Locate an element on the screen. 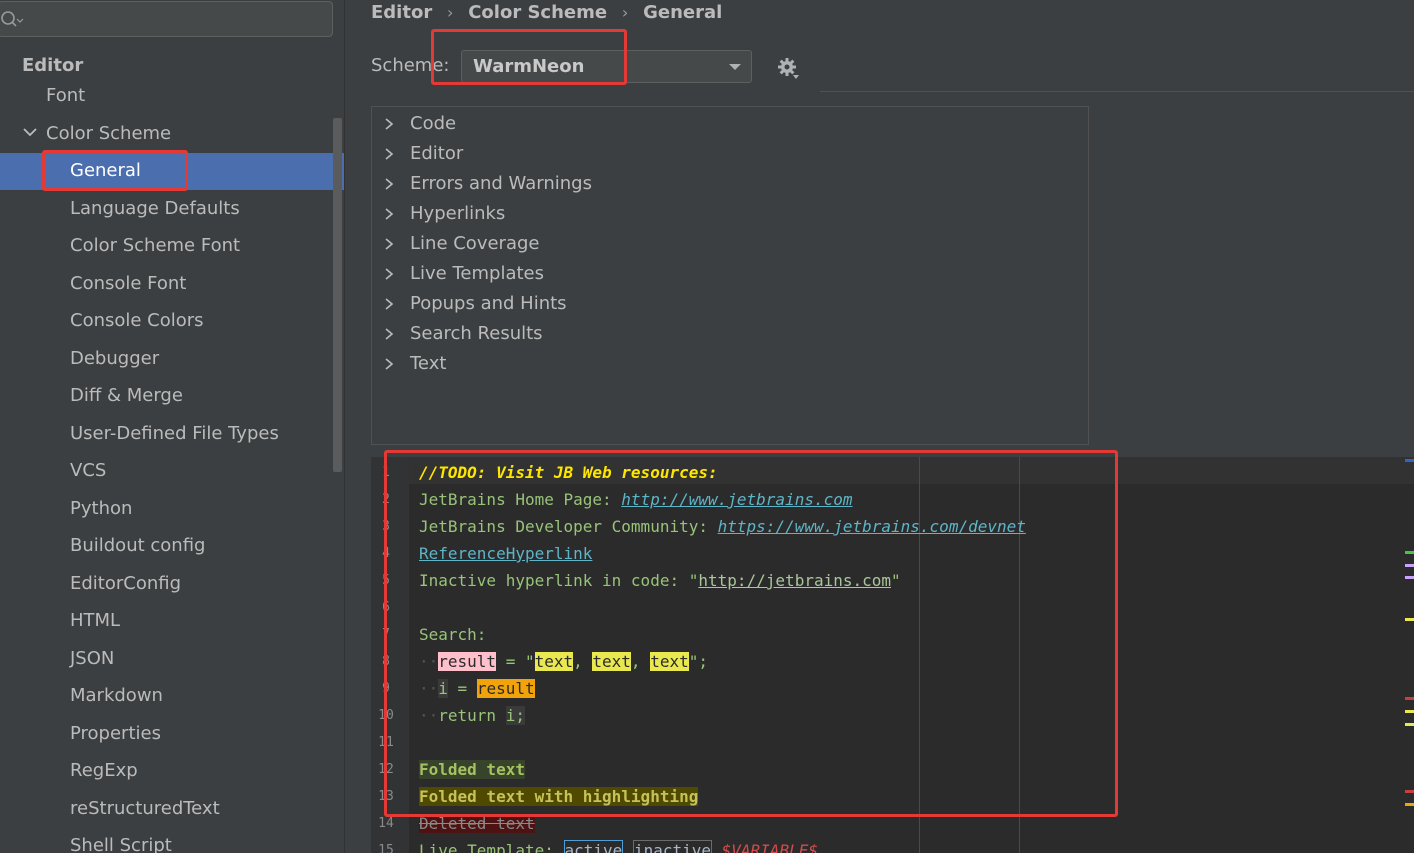 This screenshot has height=853, width=1414. sidebar-item-color-scheme-font: Color Scheme Font is located at coordinates (155, 246).